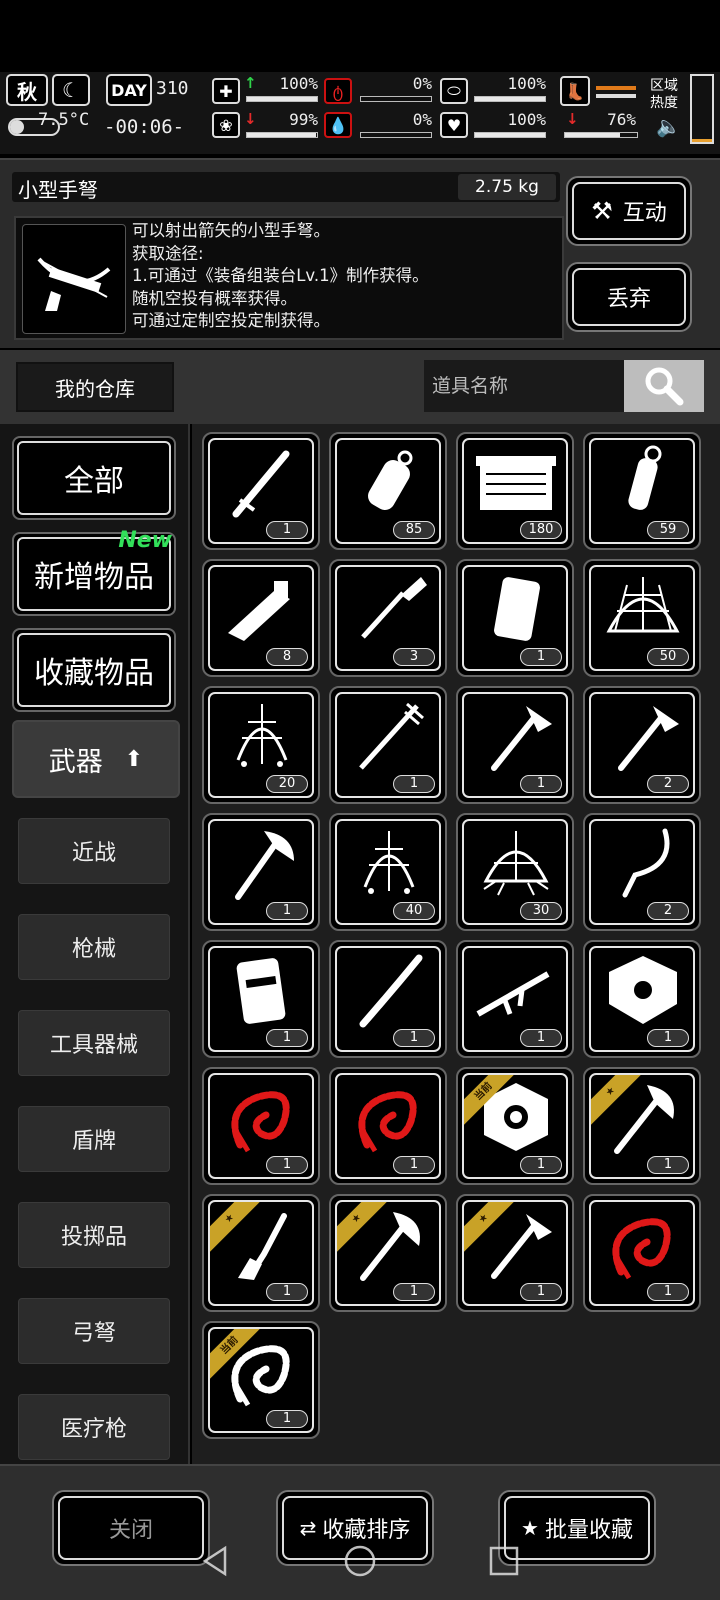  Describe the element at coordinates (144, 127) in the screenshot. I see `clock: -00:06-` at that location.